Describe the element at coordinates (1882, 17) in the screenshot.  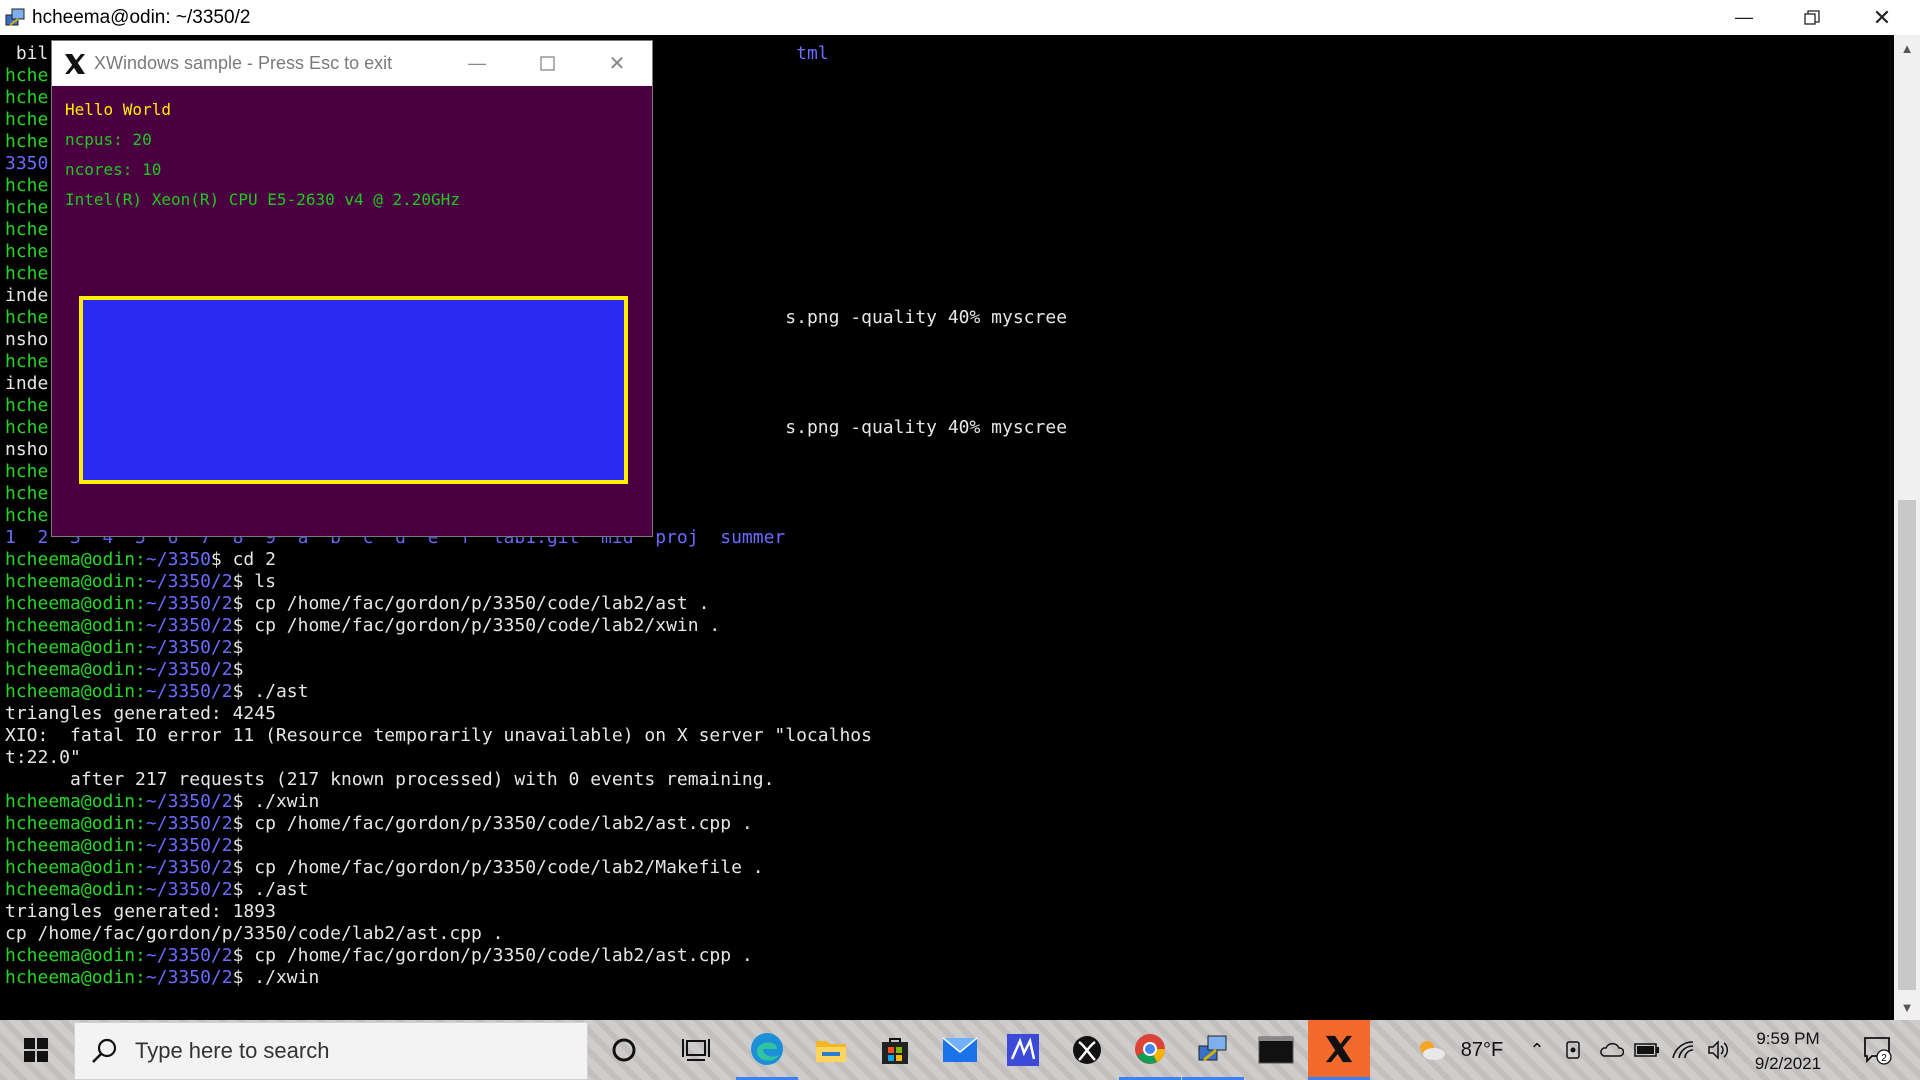
I see `close-button: ✕` at that location.